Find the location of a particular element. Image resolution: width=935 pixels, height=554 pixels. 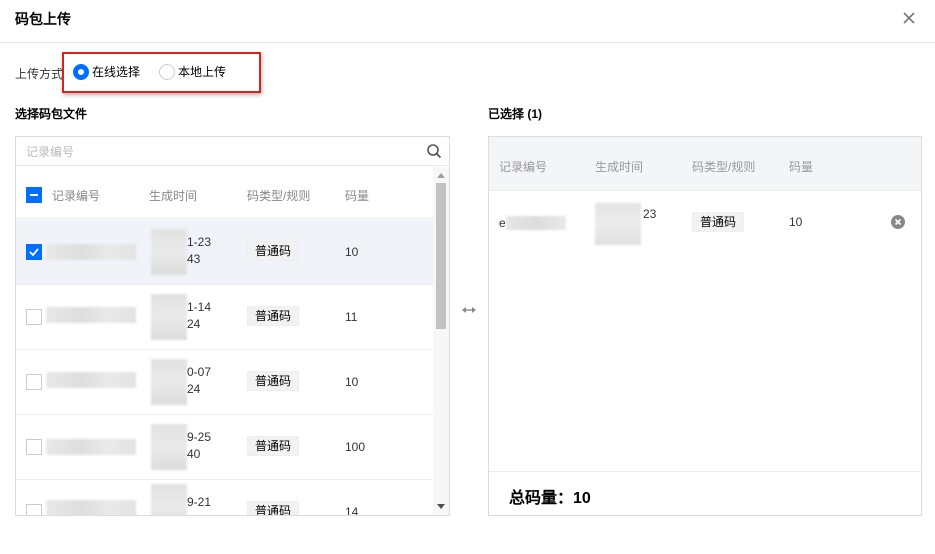

left-section-title: 选择码包文件 is located at coordinates (51, 114).